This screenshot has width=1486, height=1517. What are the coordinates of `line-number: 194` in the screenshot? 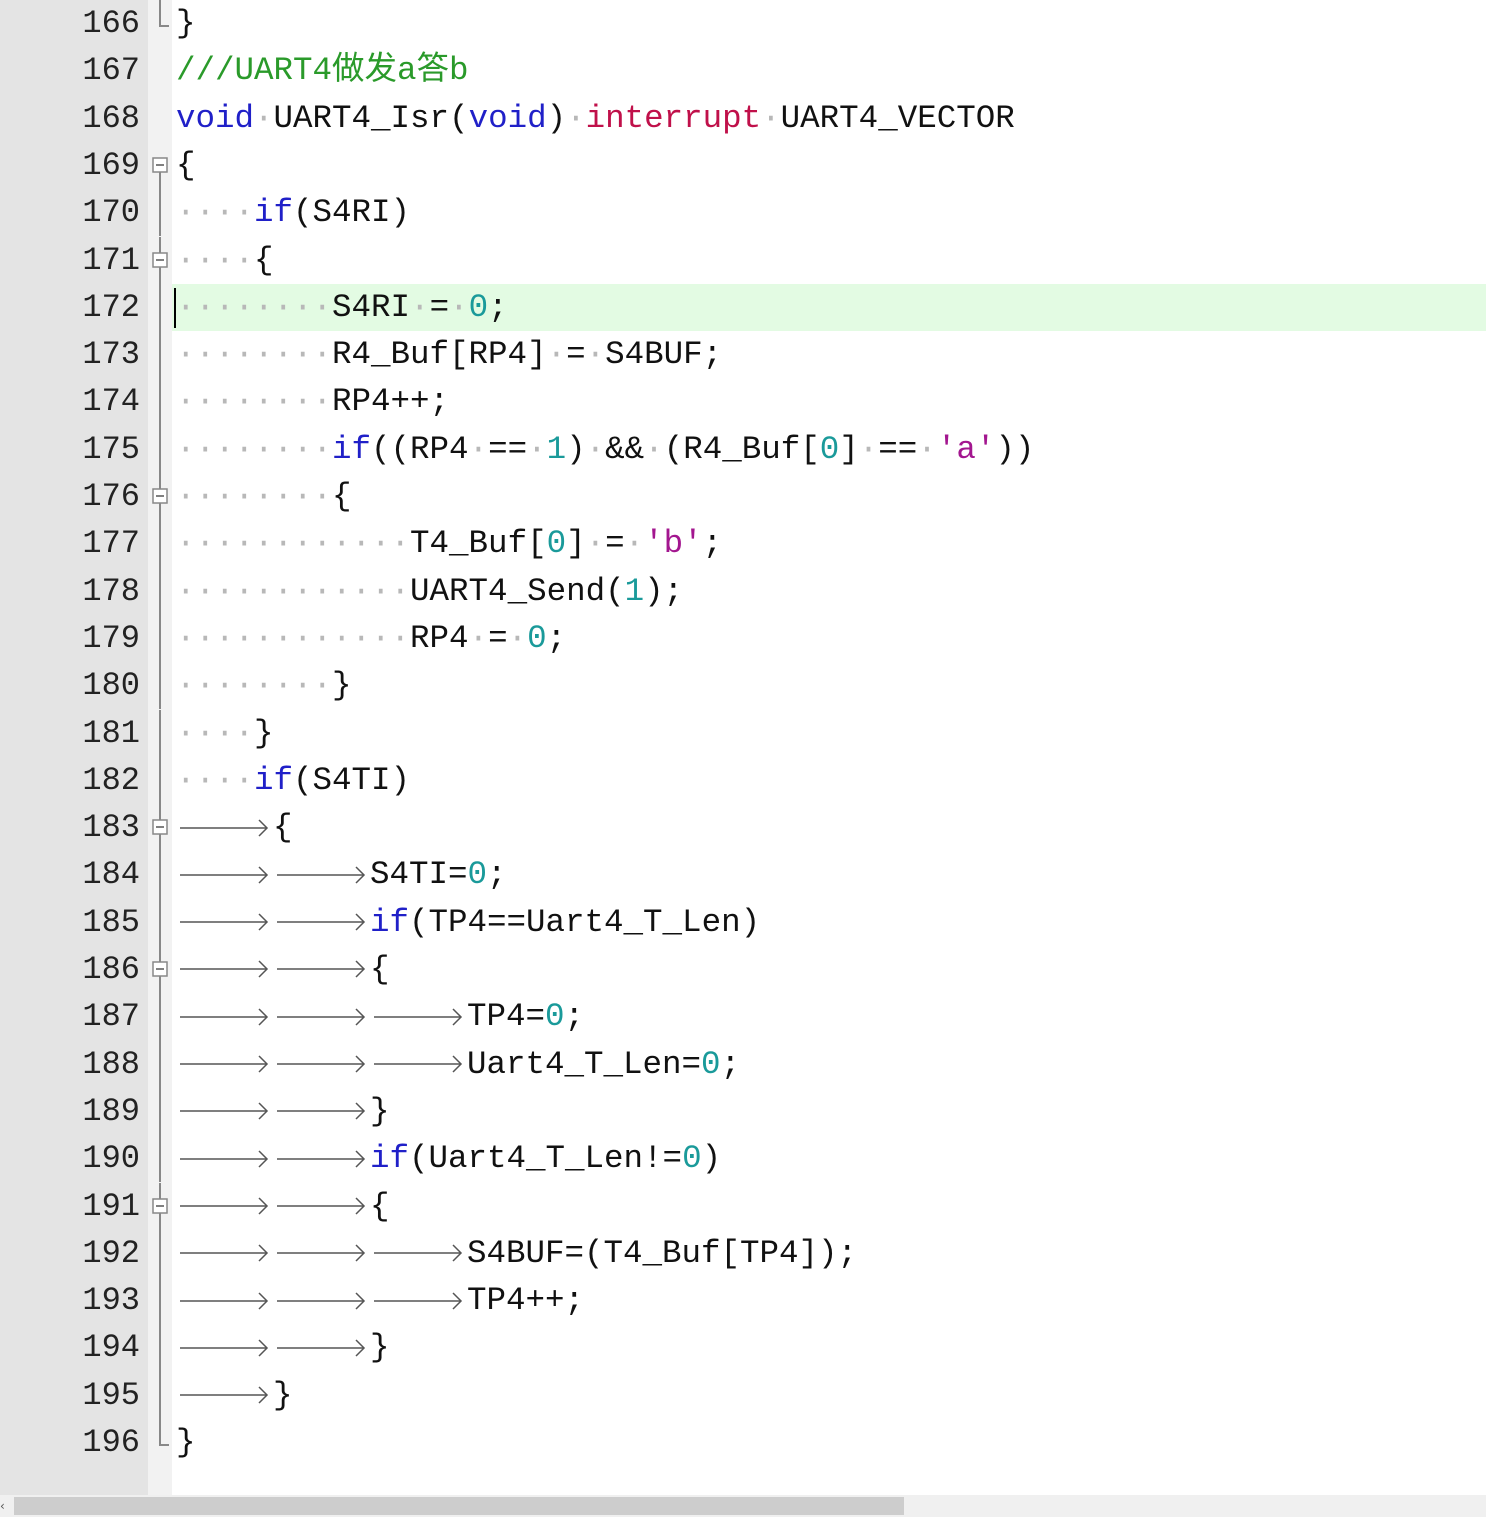 It's located at (111, 1348).